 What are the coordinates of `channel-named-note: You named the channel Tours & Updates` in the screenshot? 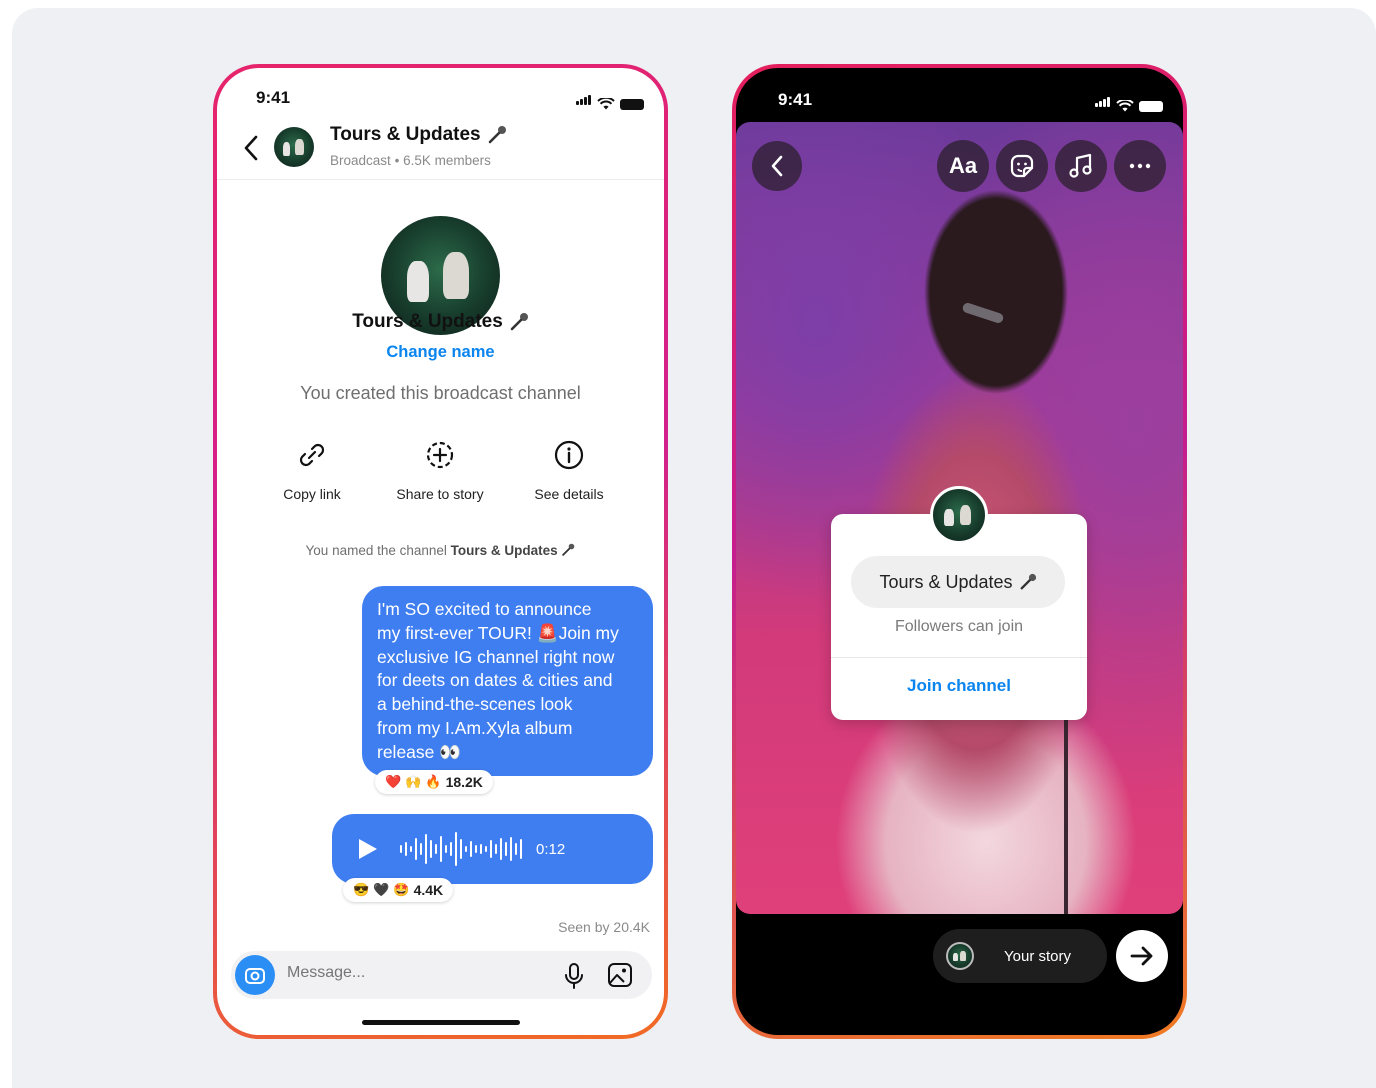 It's located at (440, 550).